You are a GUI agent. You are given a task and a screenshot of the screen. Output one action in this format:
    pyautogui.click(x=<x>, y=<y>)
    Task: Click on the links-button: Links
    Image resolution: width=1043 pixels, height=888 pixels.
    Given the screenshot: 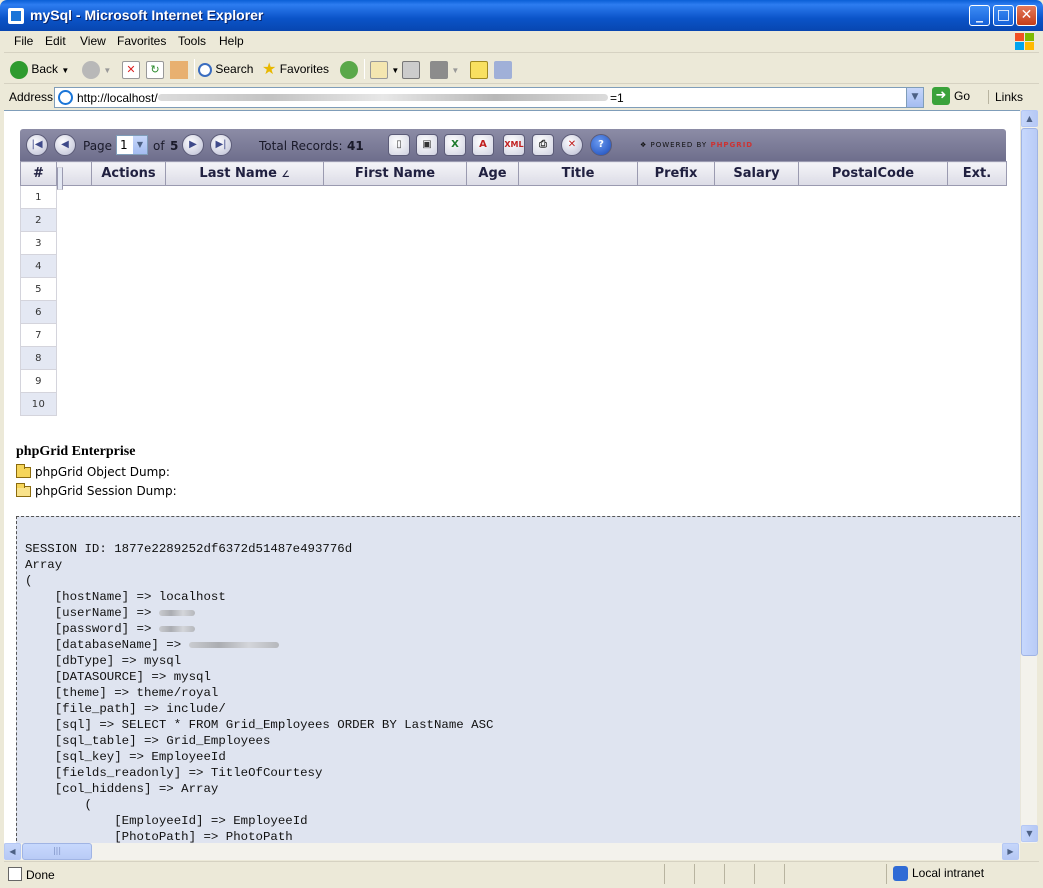 What is the action you would take?
    pyautogui.click(x=1005, y=97)
    